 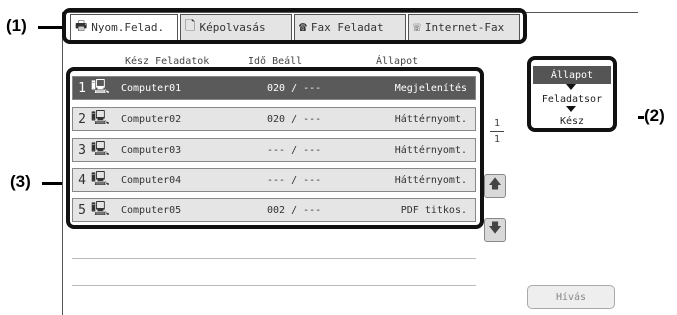 I want to click on page-current: 1, so click(x=497, y=123).